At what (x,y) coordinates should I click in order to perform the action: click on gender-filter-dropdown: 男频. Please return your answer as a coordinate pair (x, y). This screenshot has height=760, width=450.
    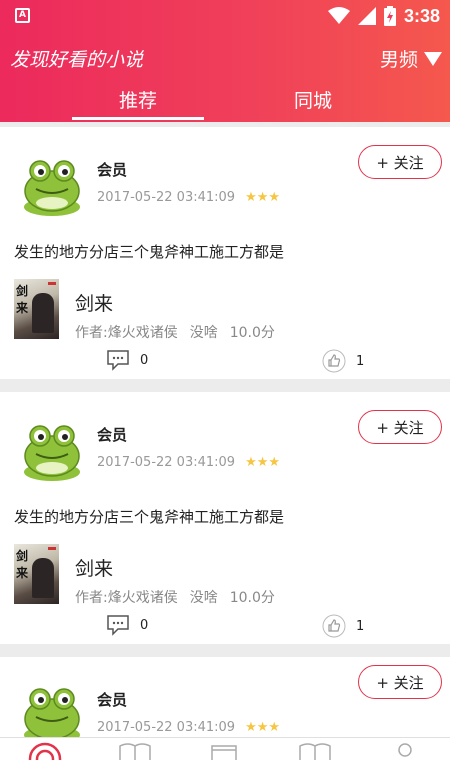
    Looking at the image, I should click on (411, 58).